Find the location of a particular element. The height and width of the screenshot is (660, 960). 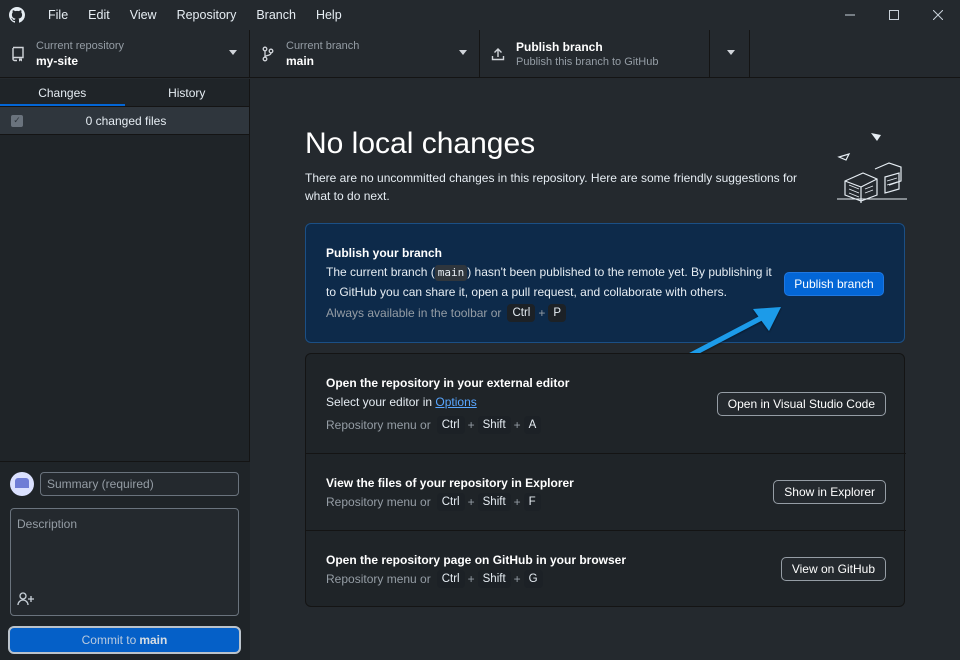

publish-subtitle: Publish this branch to GitHub is located at coordinates (587, 62).